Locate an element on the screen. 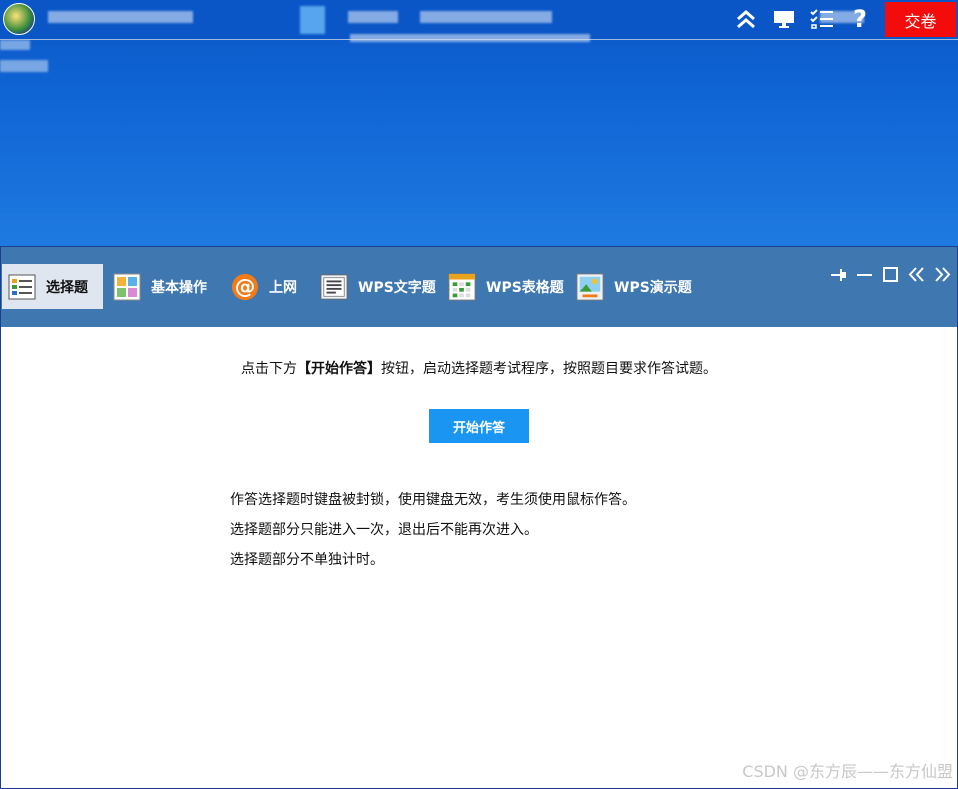 The image size is (958, 789). start-answer-button: 开始作答 is located at coordinates (479, 426).